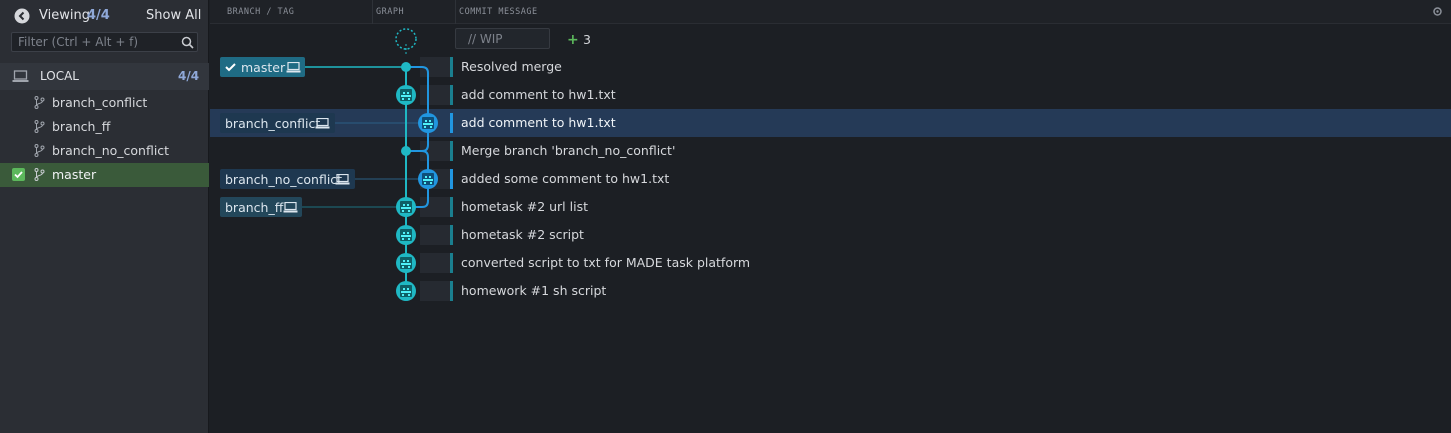  What do you see at coordinates (830, 12) in the screenshot?
I see `column-header: BRANCH / TAG GRAPH COMMIT MESSAGE` at bounding box center [830, 12].